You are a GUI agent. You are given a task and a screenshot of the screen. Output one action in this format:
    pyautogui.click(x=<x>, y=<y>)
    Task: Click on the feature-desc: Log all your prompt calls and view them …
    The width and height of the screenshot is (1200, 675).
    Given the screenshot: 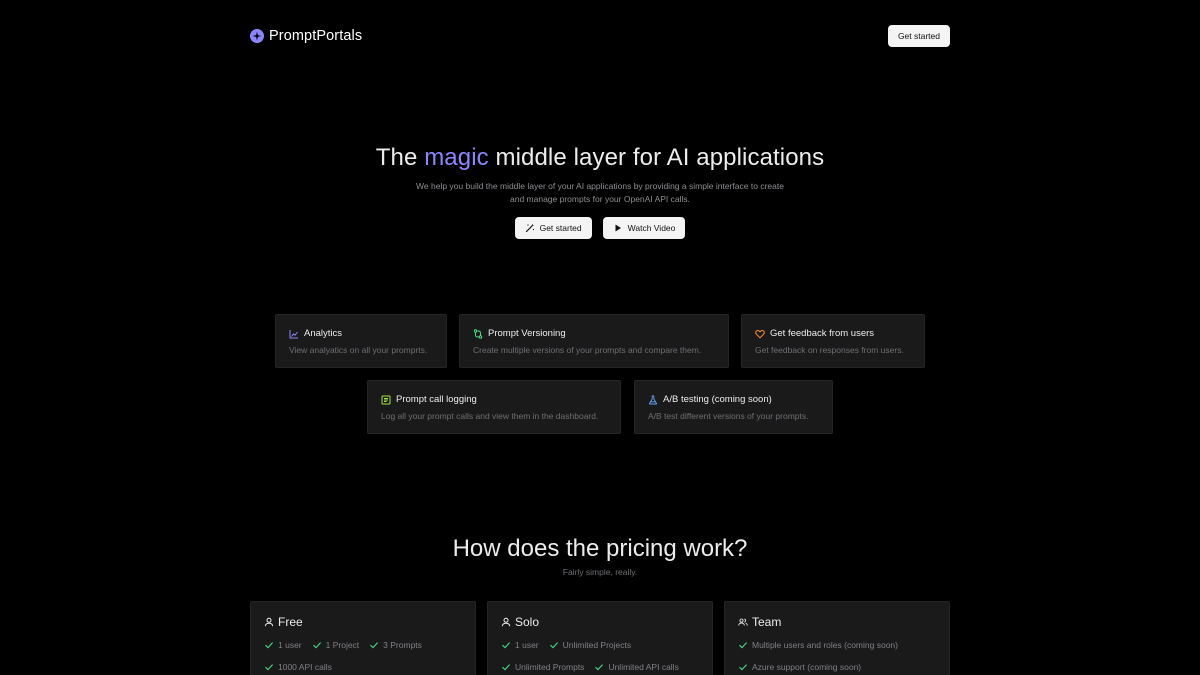 What is the action you would take?
    pyautogui.click(x=490, y=416)
    